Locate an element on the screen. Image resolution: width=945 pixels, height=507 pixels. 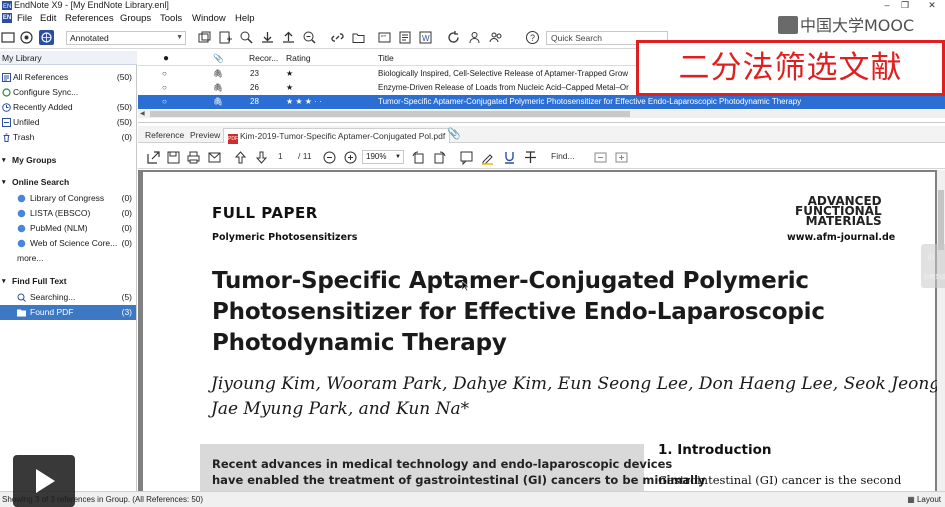
zoom-in-icon is located at coordinates (350, 157).